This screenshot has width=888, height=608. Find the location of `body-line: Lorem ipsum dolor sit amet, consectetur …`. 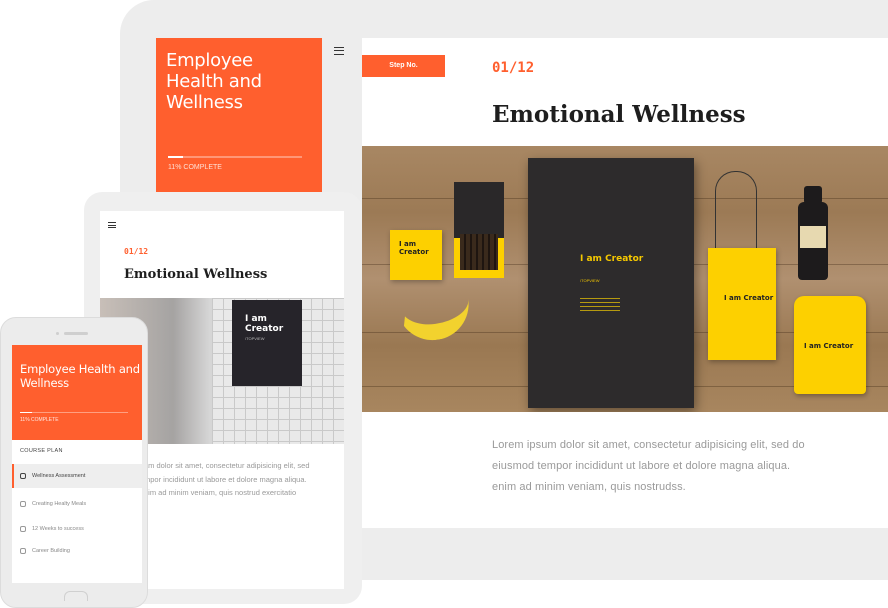

body-line: Lorem ipsum dolor sit amet, consectetur … is located at coordinates (648, 445).